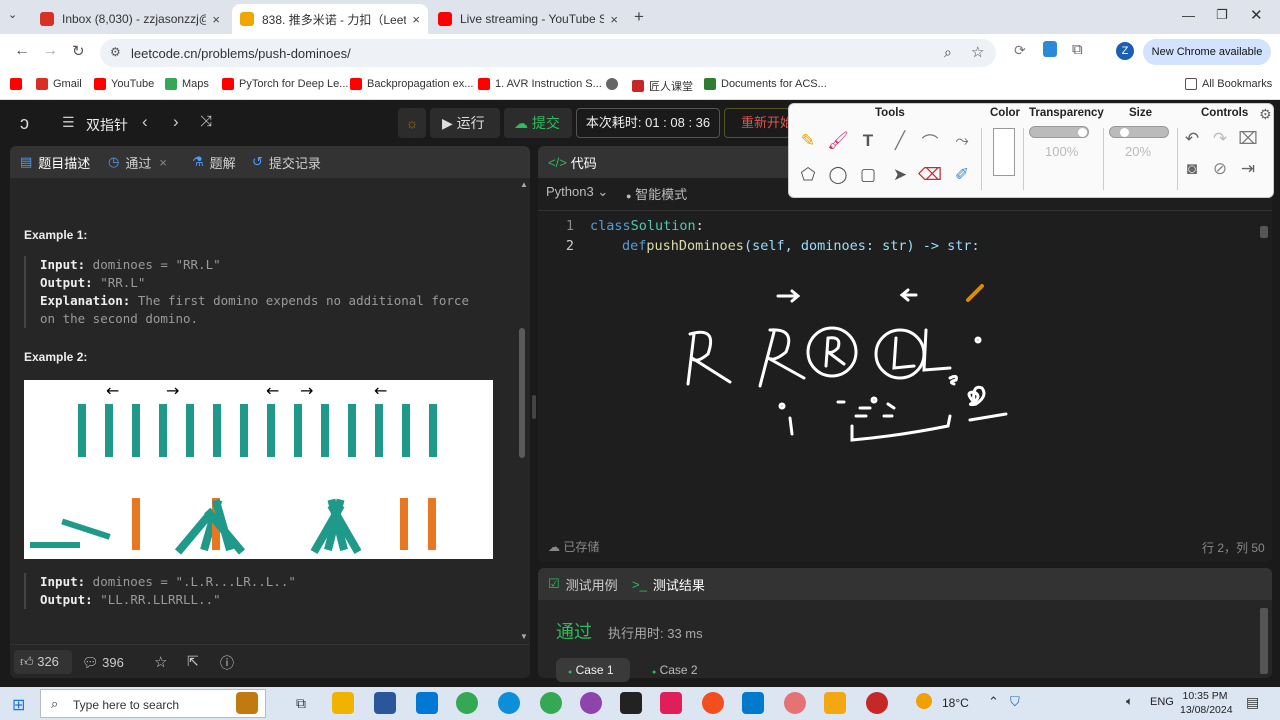 This screenshot has height=720, width=1280. What do you see at coordinates (509, 703) in the screenshot?
I see `edge-icon` at bounding box center [509, 703].